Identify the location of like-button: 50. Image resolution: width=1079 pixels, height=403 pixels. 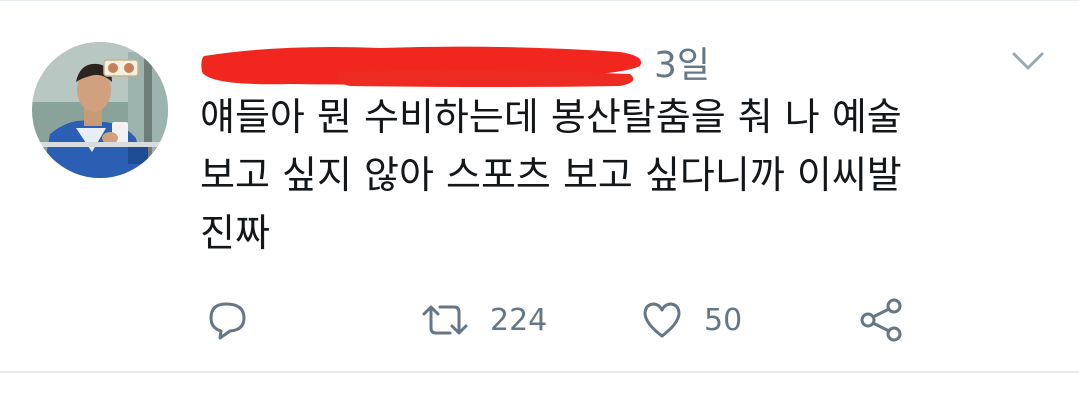
(691, 320).